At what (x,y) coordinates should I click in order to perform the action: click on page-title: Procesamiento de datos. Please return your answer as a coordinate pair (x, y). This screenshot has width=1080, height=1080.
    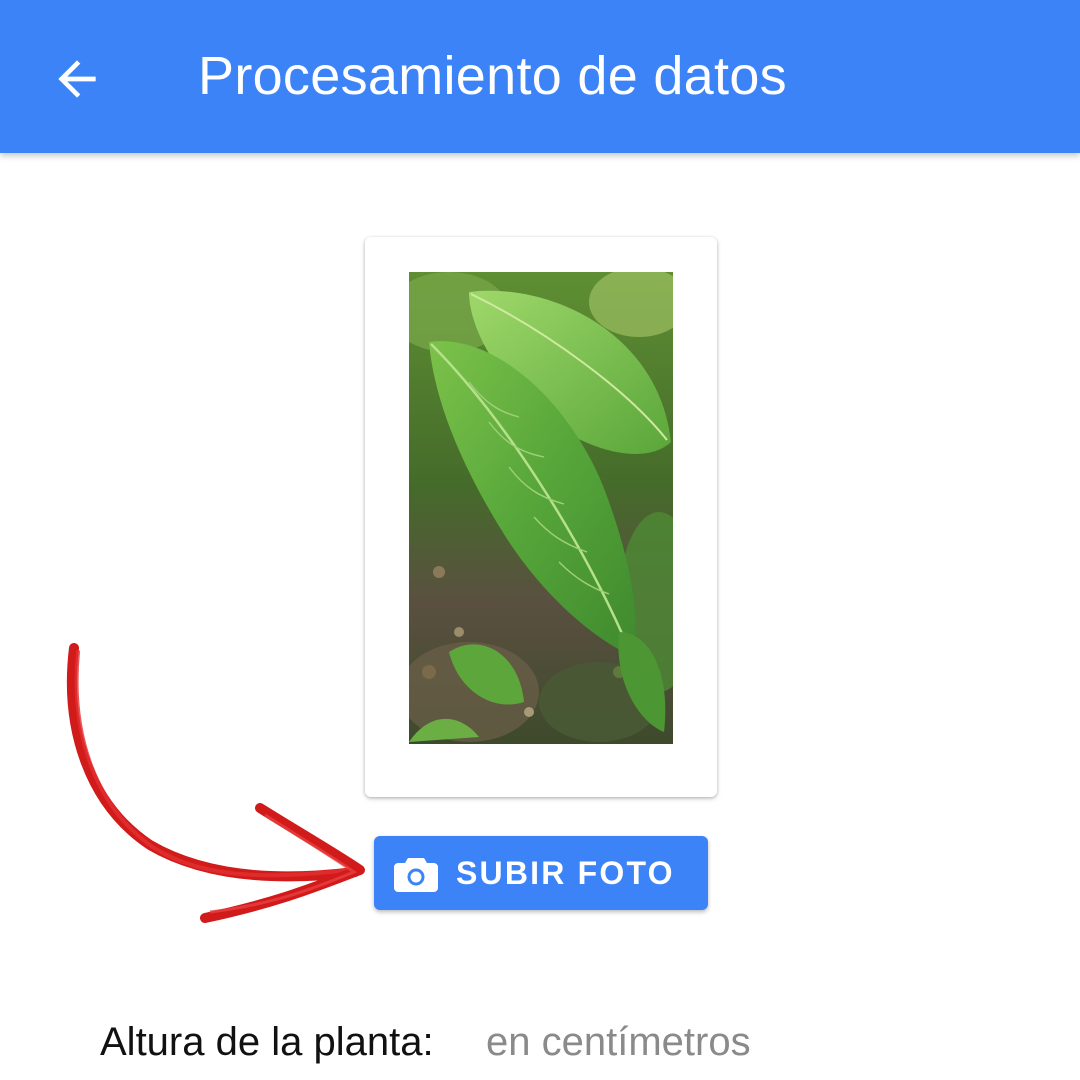
    Looking at the image, I should click on (492, 76).